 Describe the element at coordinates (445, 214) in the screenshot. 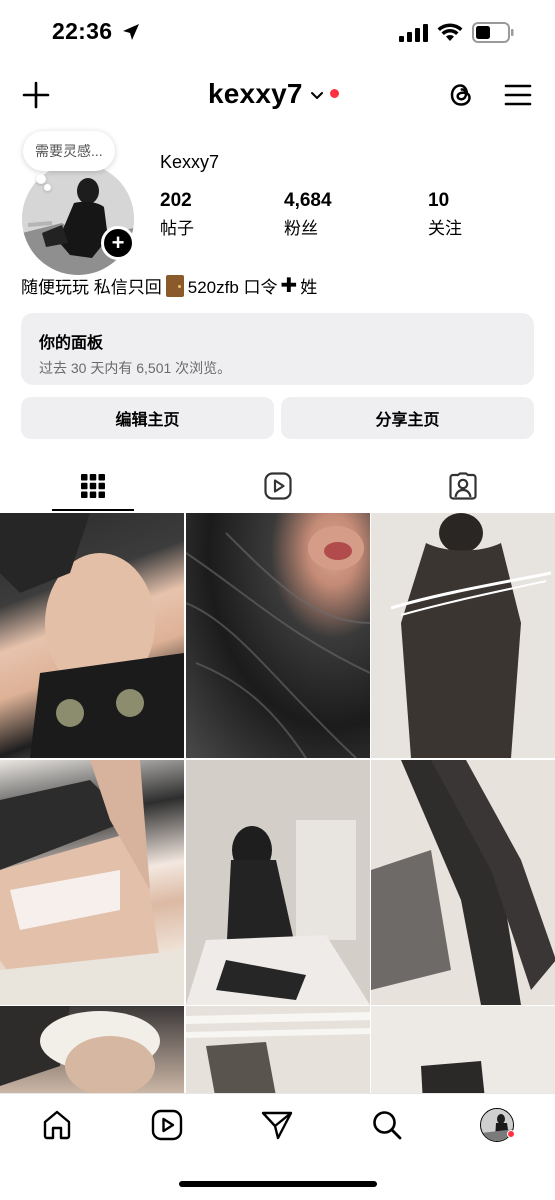

I see `stat-following: 10 关注` at that location.